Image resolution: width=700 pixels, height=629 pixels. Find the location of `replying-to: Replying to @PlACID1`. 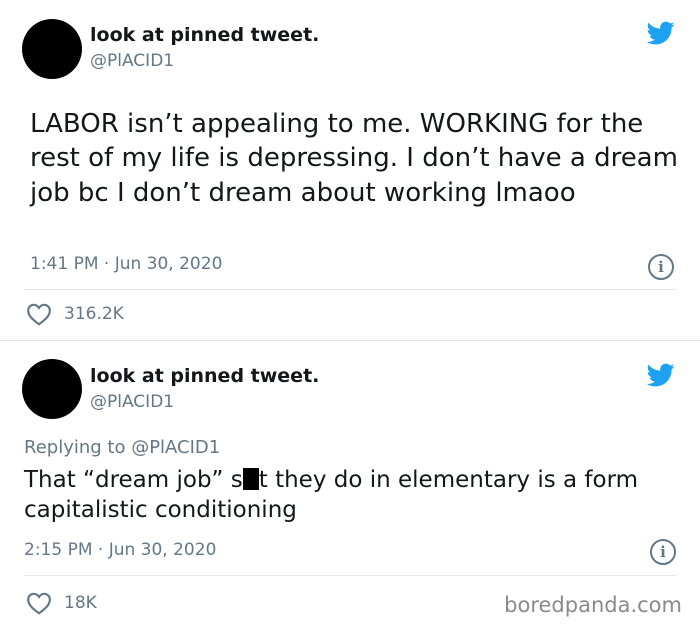

replying-to: Replying to @PlACID1 is located at coordinates (122, 447).